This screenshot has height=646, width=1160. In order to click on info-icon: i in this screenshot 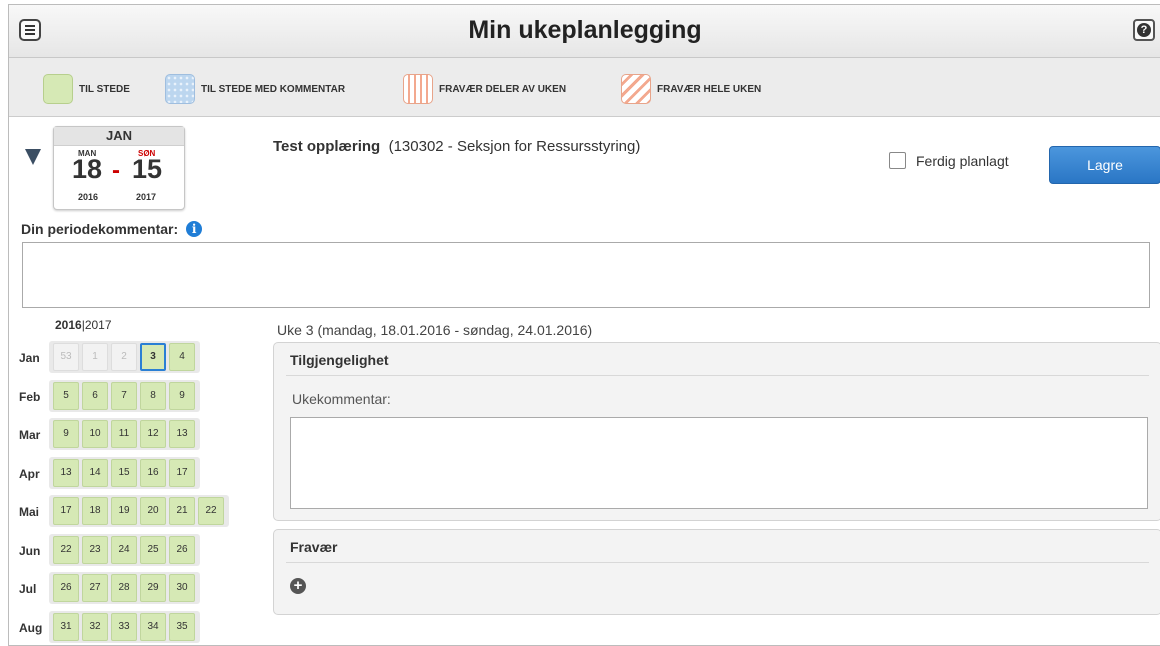, I will do `click(194, 229)`.